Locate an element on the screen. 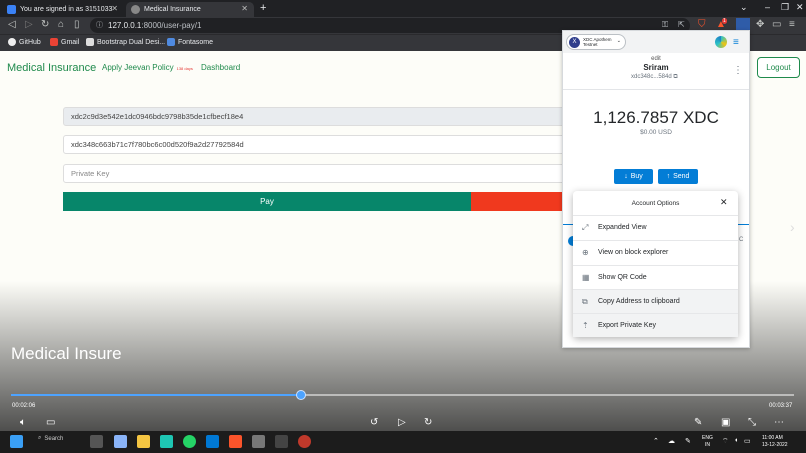 Image resolution: width=806 pixels, height=453 pixels. vscode-icon is located at coordinates (212, 441).